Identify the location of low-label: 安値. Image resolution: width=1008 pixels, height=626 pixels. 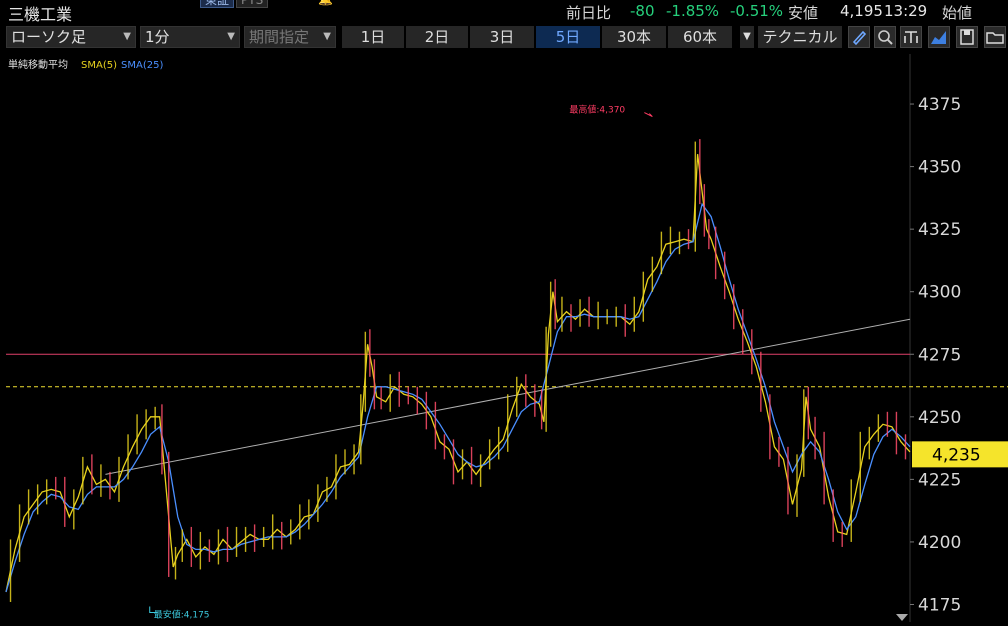
(803, 13).